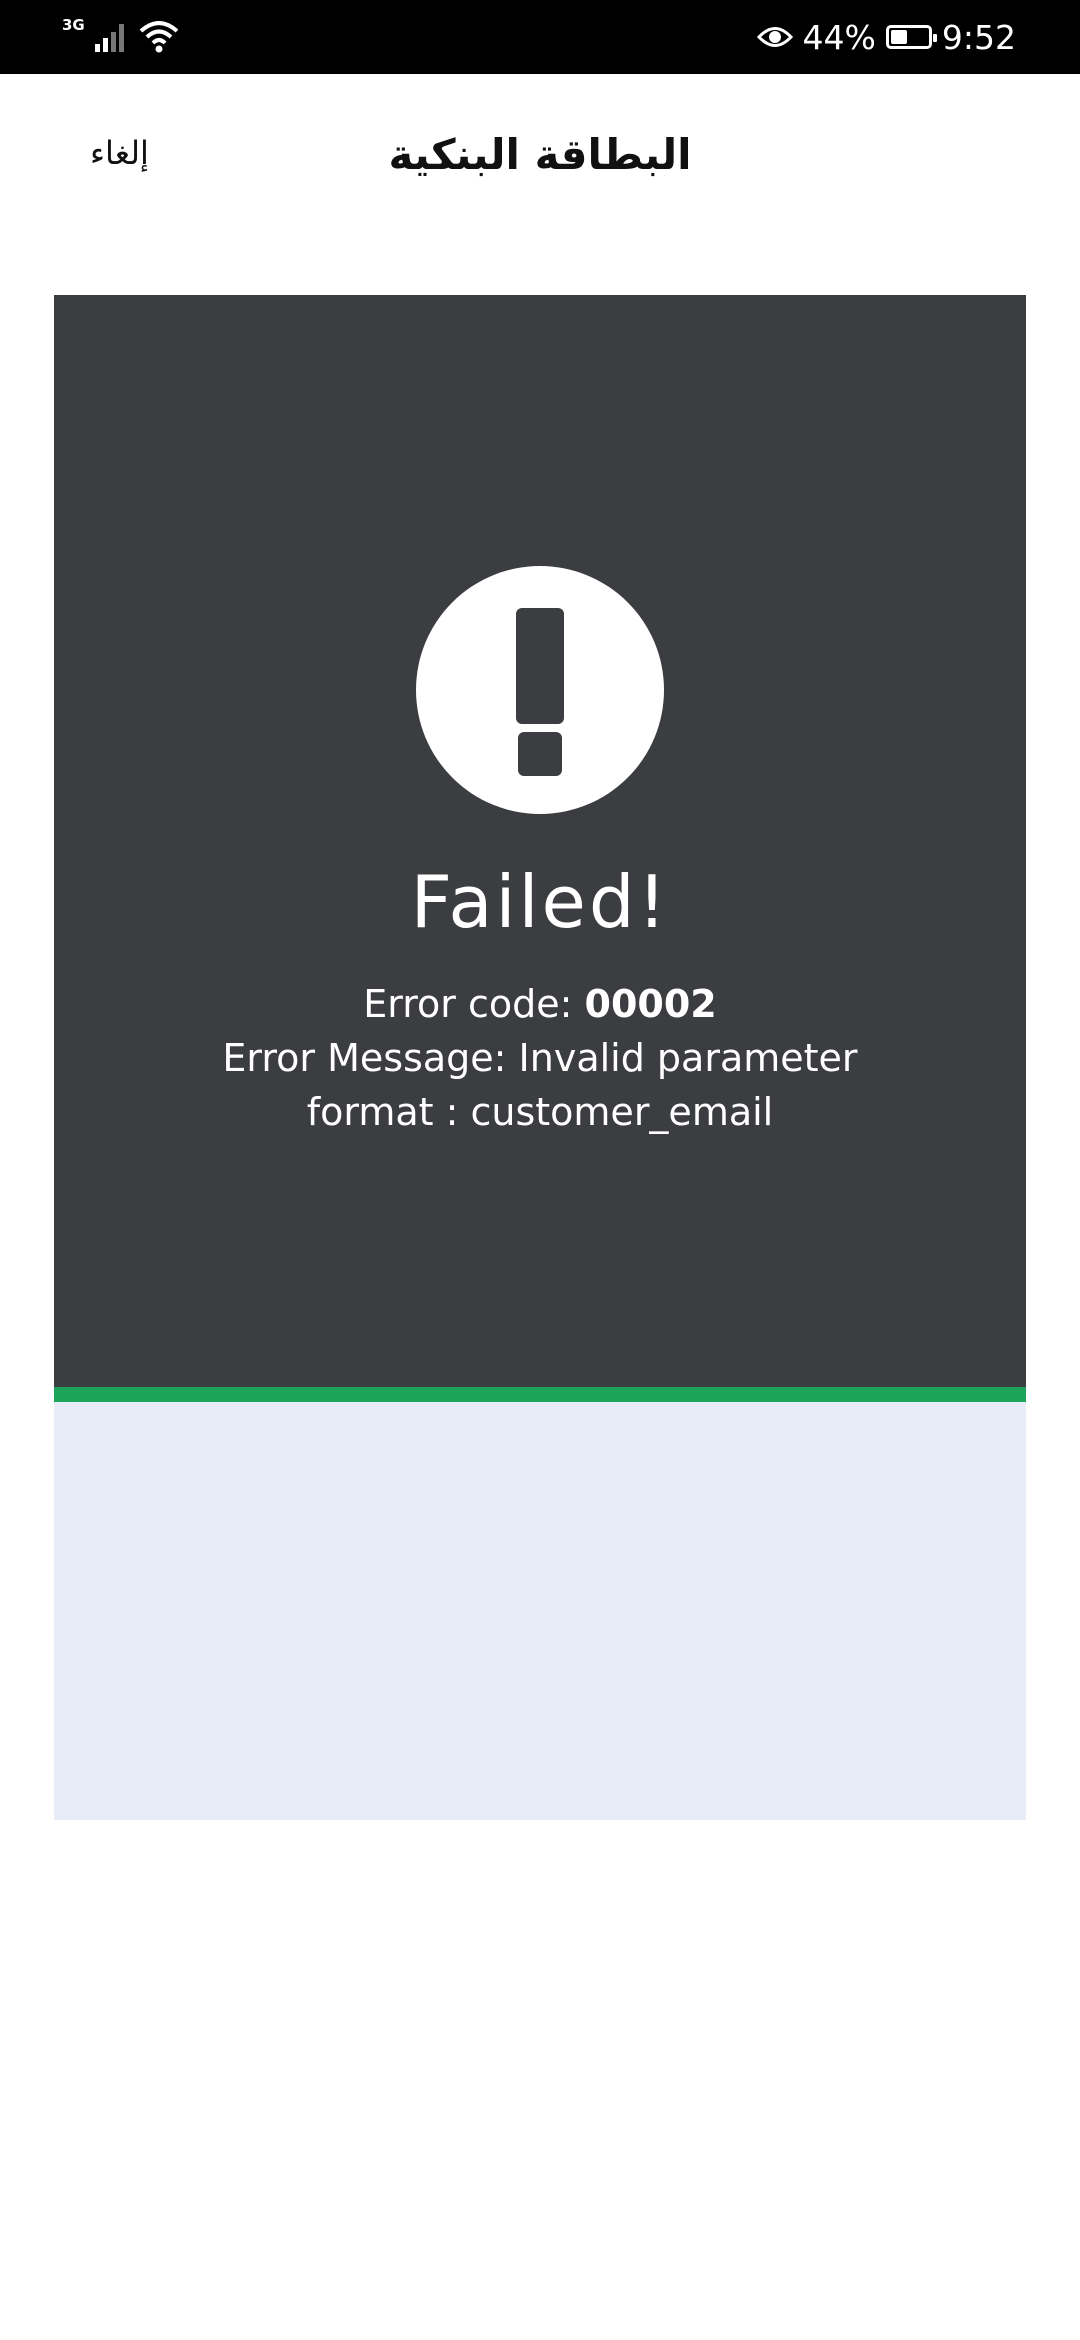 Image resolution: width=1080 pixels, height=2340 pixels. Describe the element at coordinates (540, 1058) in the screenshot. I see `error-message-line-1: Error Message: Invalid parameter` at that location.